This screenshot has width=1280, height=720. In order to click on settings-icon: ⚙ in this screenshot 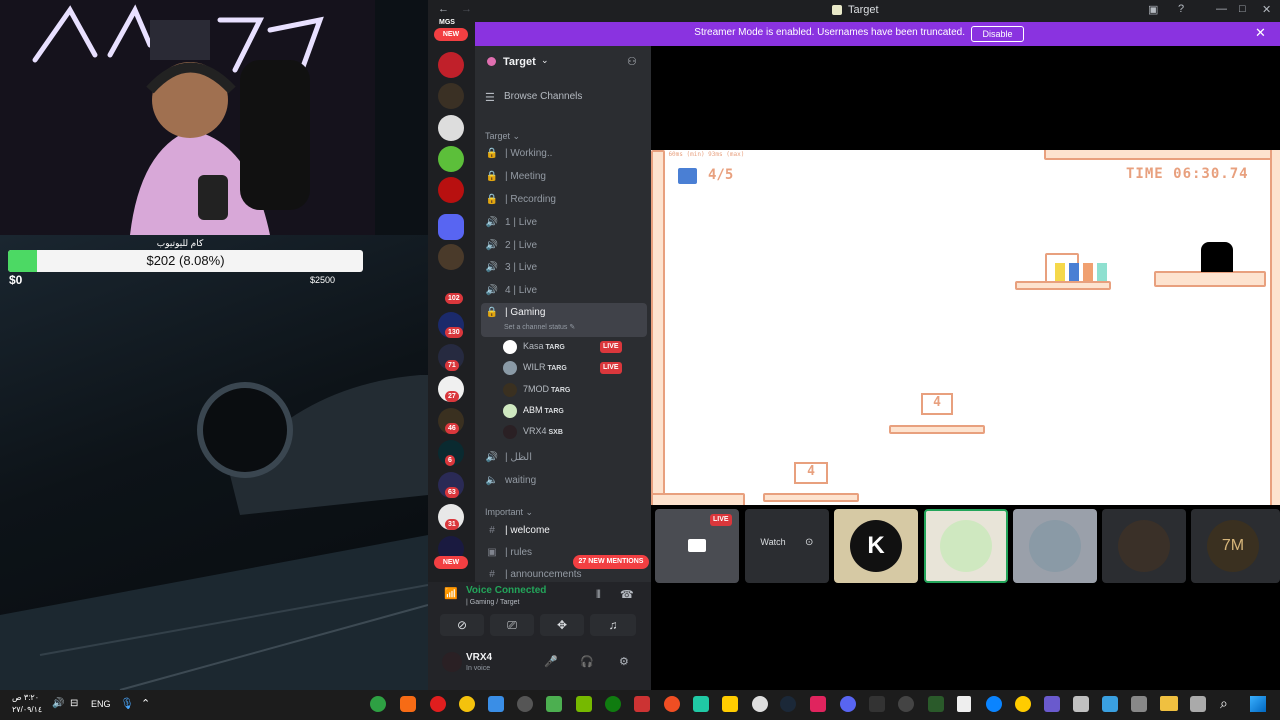, I will do `click(624, 661)`.